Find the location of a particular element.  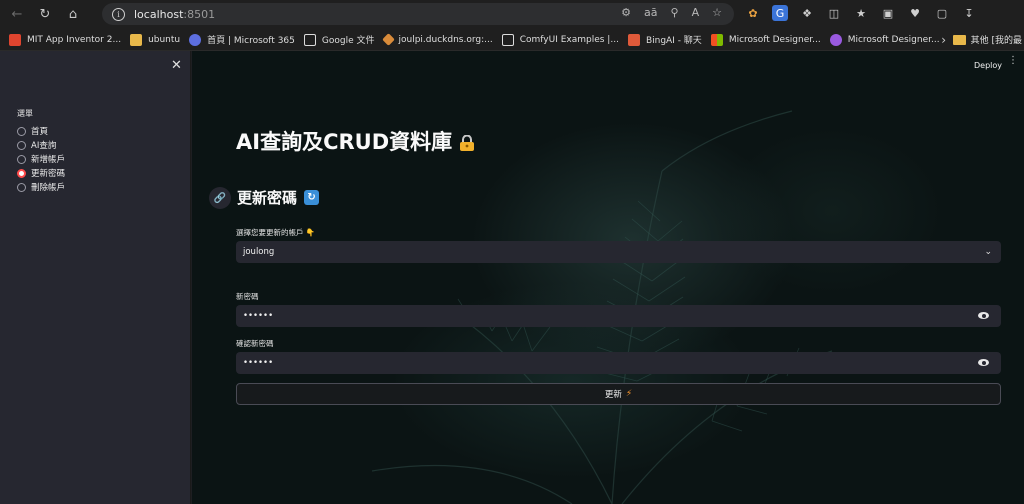

back-arrow-icon: ← is located at coordinates (17, 15).